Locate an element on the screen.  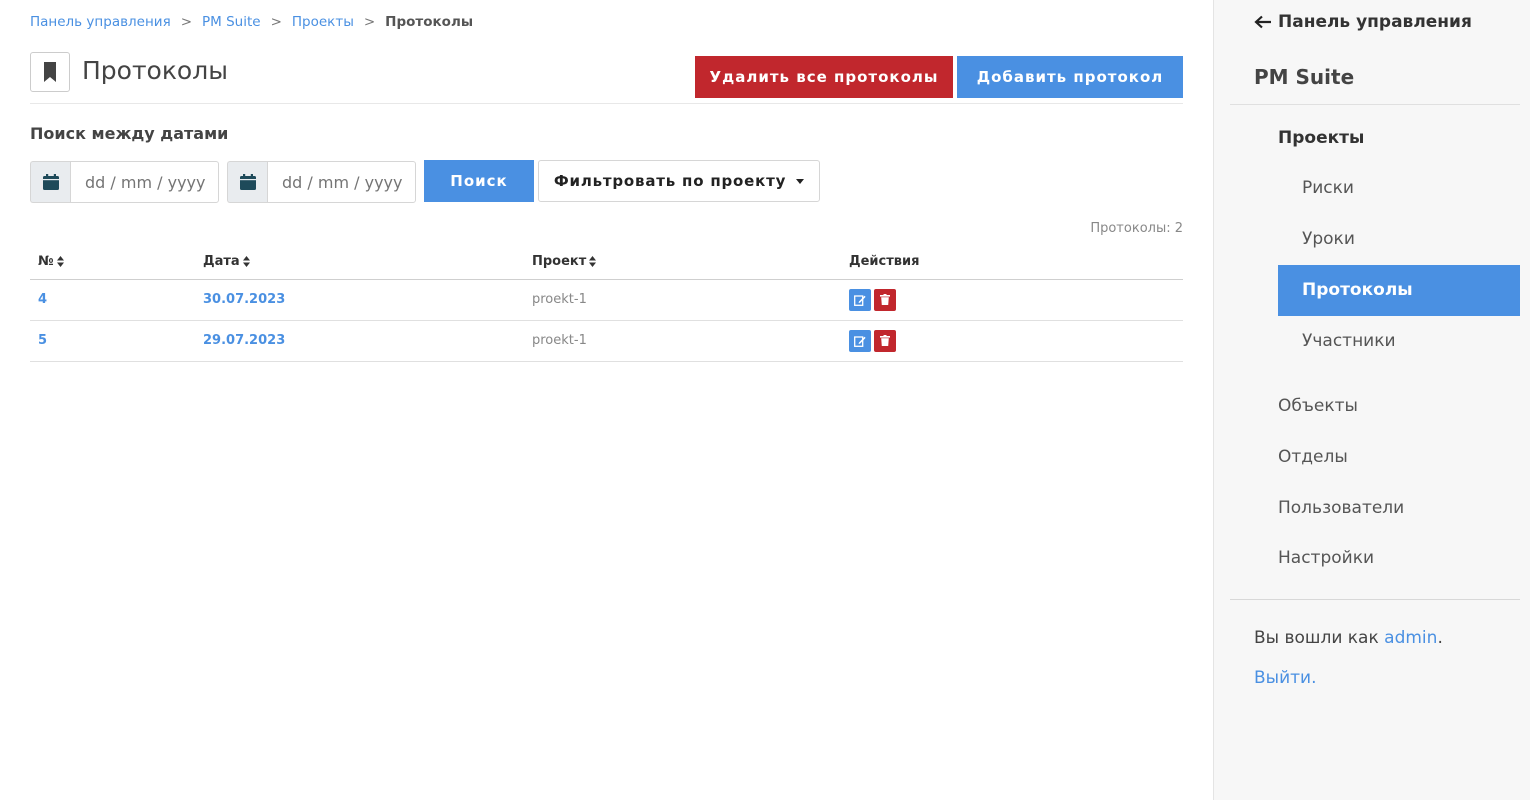
protocol-id-link: 4 is located at coordinates (42, 299).